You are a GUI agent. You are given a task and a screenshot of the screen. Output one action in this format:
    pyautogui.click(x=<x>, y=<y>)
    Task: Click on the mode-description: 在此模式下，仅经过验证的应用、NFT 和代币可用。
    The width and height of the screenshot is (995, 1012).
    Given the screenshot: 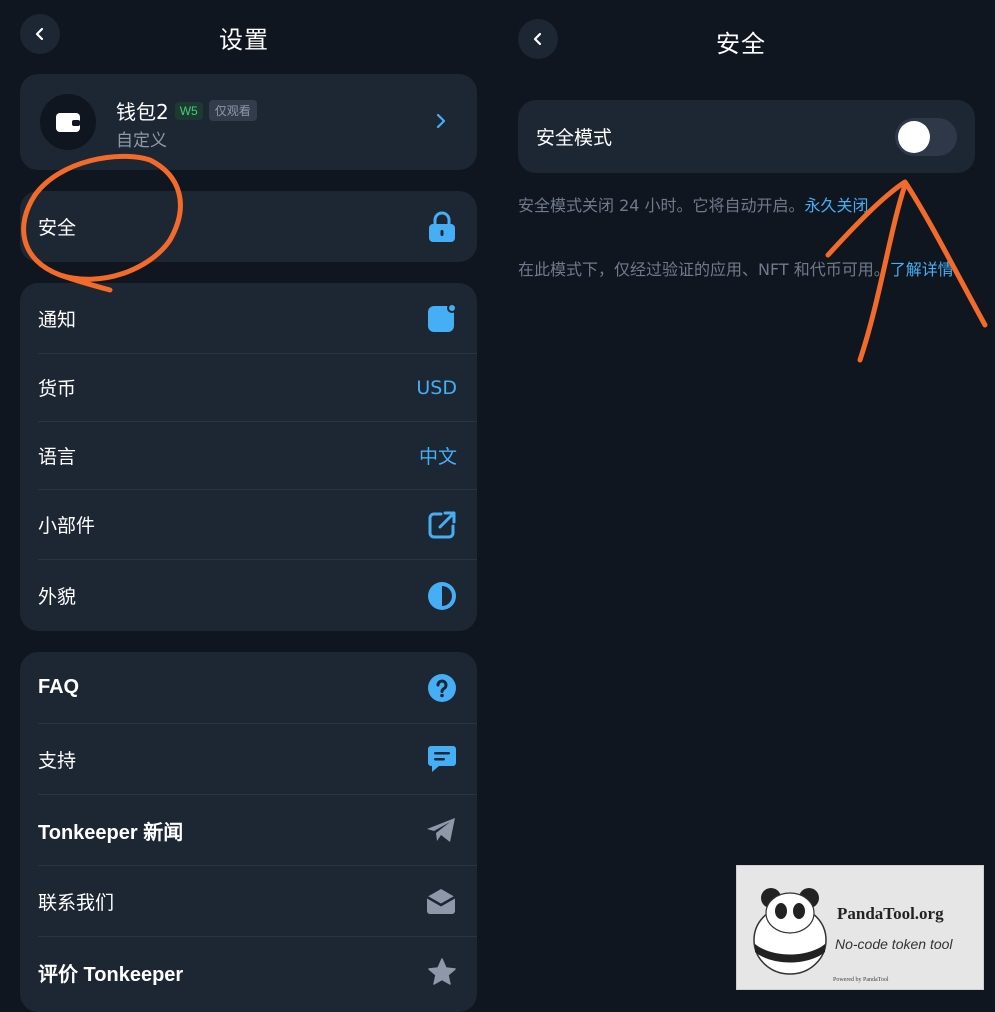 What is the action you would take?
    pyautogui.click(x=704, y=269)
    